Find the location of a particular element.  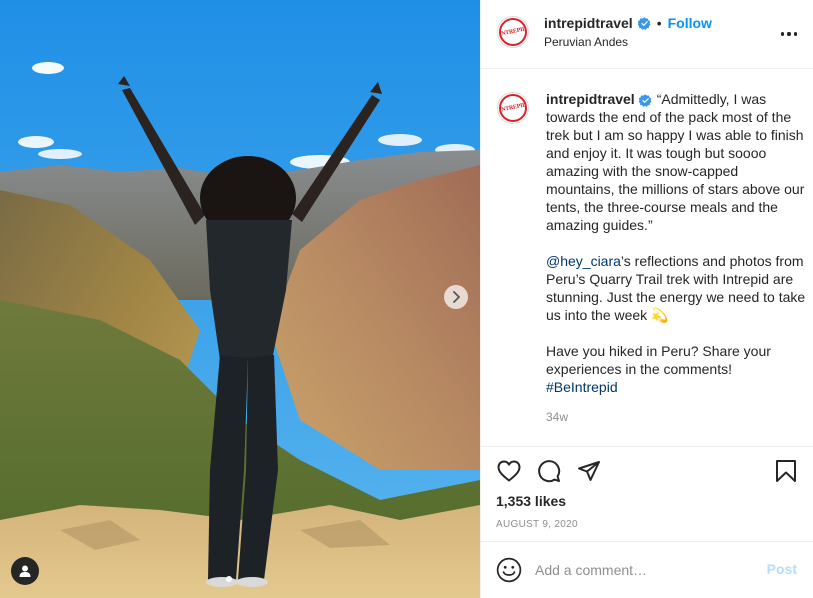

comment-bar: Post is located at coordinates (646, 569).